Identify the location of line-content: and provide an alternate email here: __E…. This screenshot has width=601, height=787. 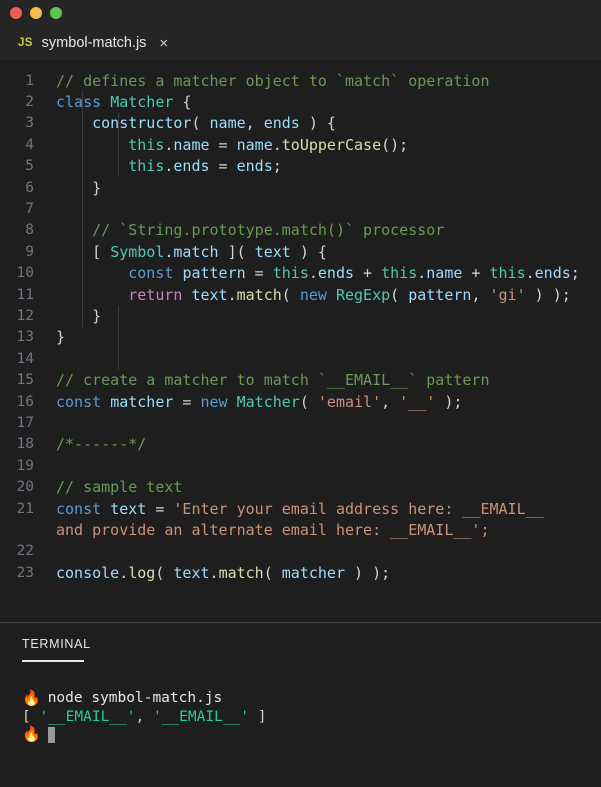
(273, 529).